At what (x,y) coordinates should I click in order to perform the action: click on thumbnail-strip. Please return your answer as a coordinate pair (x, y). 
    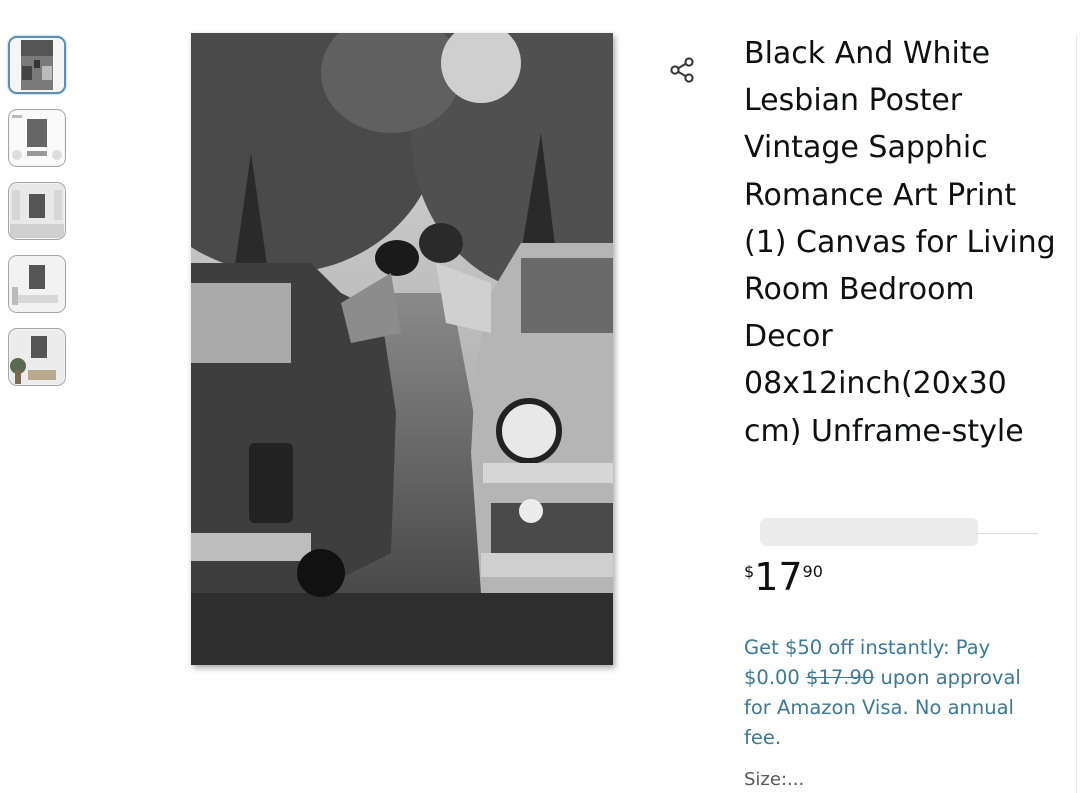
    Looking at the image, I should click on (39, 218).